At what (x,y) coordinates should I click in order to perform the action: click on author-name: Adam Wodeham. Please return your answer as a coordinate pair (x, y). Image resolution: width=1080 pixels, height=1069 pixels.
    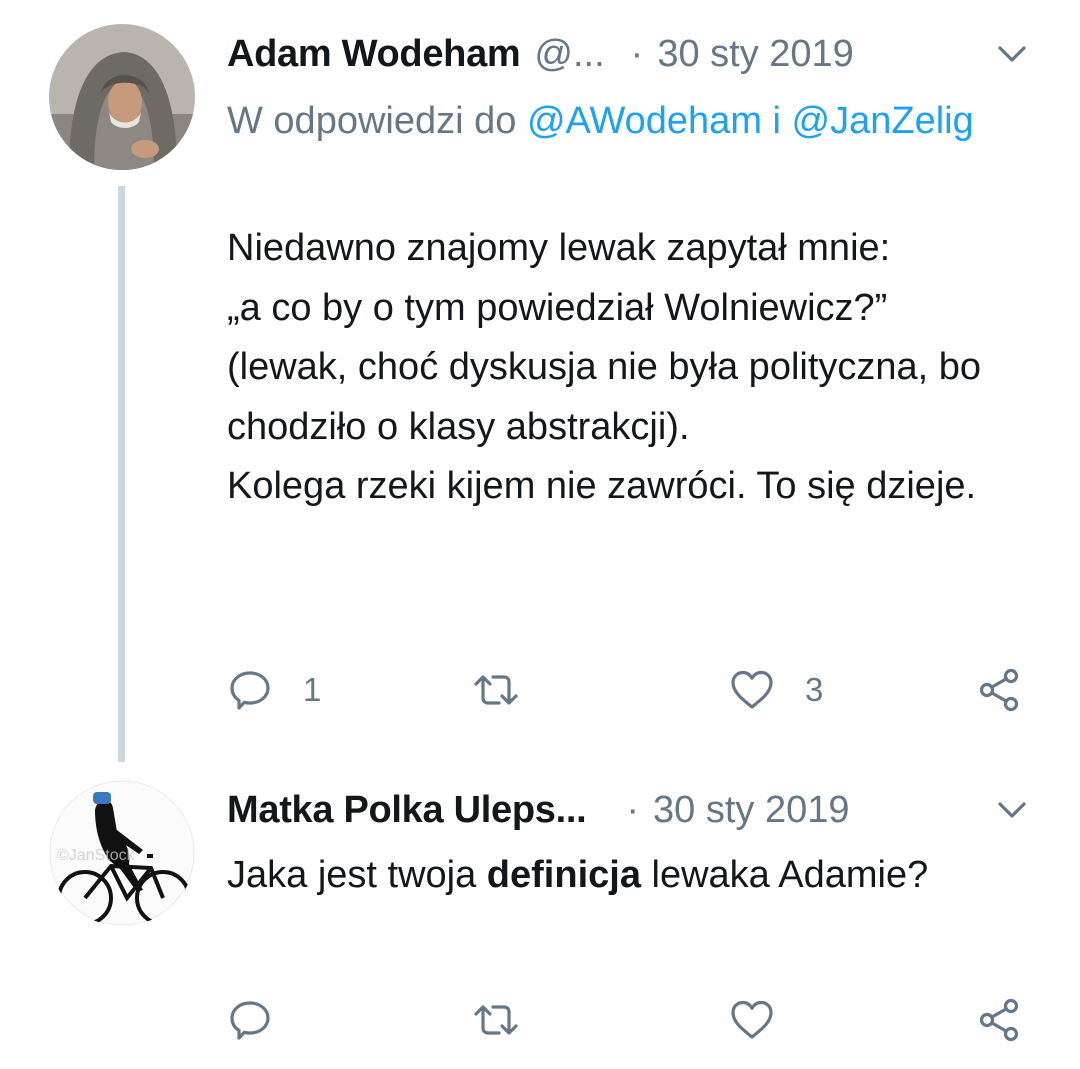
    Looking at the image, I should click on (374, 54).